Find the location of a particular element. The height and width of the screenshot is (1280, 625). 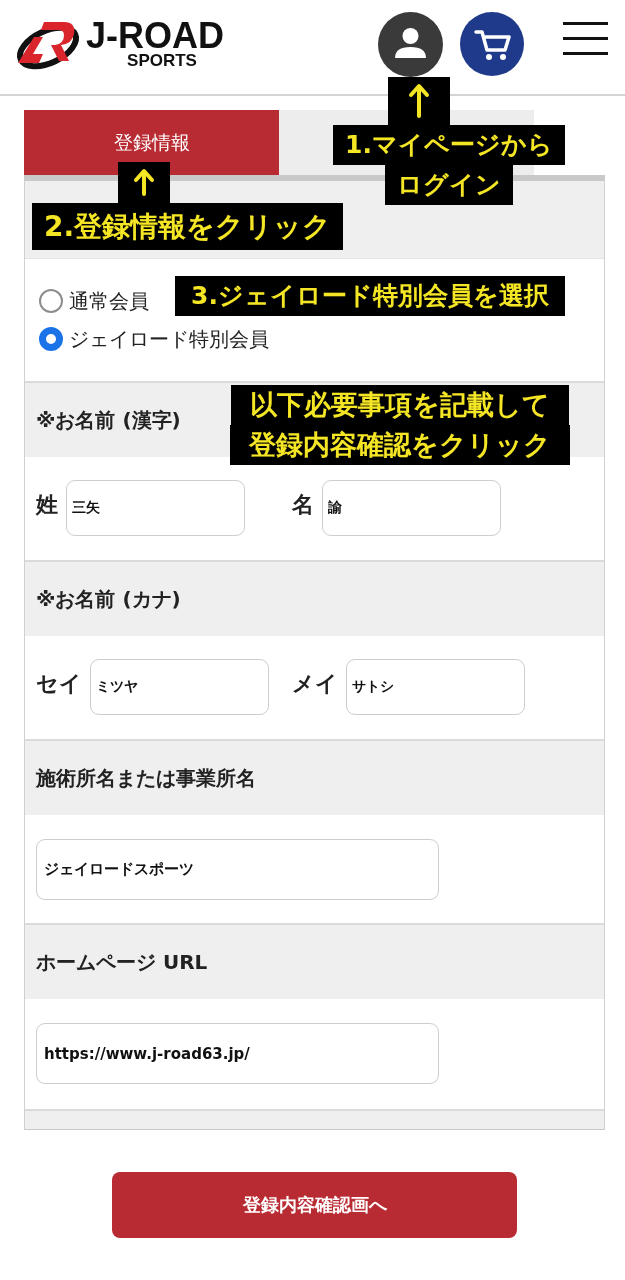

field-label: セイ is located at coordinates (59, 684).